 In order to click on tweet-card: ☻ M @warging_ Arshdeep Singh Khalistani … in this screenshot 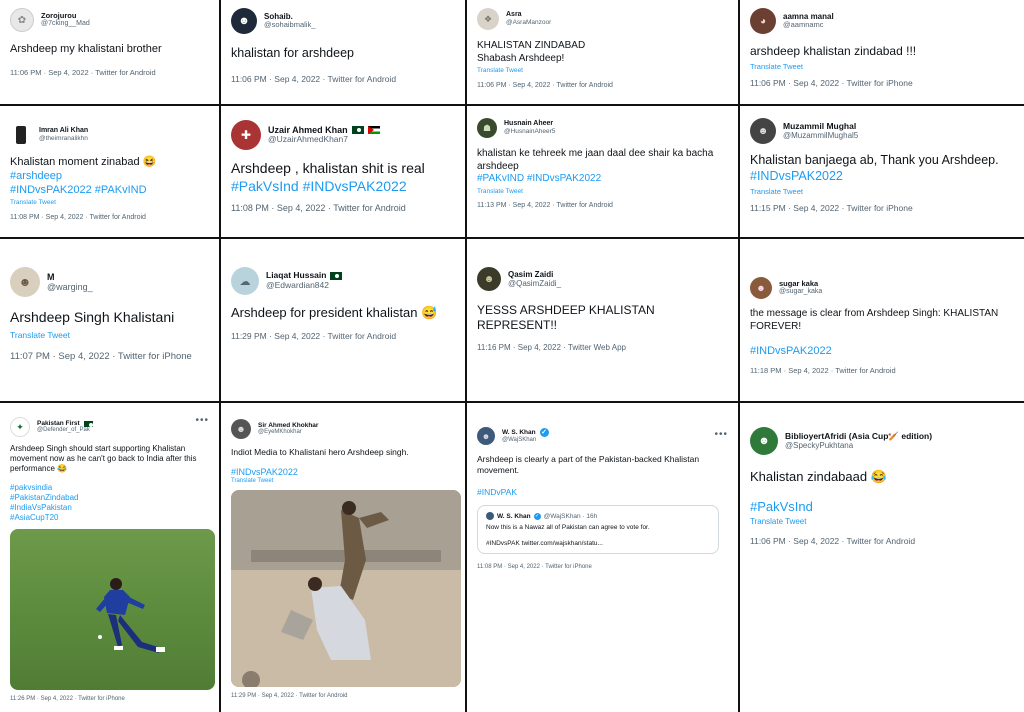, I will do `click(109, 320)`.